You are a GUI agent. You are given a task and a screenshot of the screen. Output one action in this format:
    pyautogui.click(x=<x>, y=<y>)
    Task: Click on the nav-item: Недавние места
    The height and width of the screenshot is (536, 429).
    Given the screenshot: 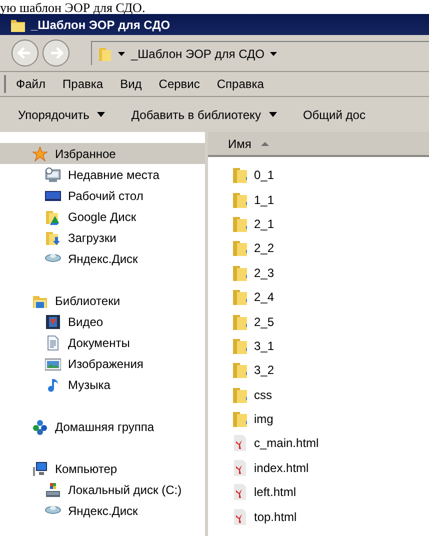 What is the action you would take?
    pyautogui.click(x=102, y=174)
    